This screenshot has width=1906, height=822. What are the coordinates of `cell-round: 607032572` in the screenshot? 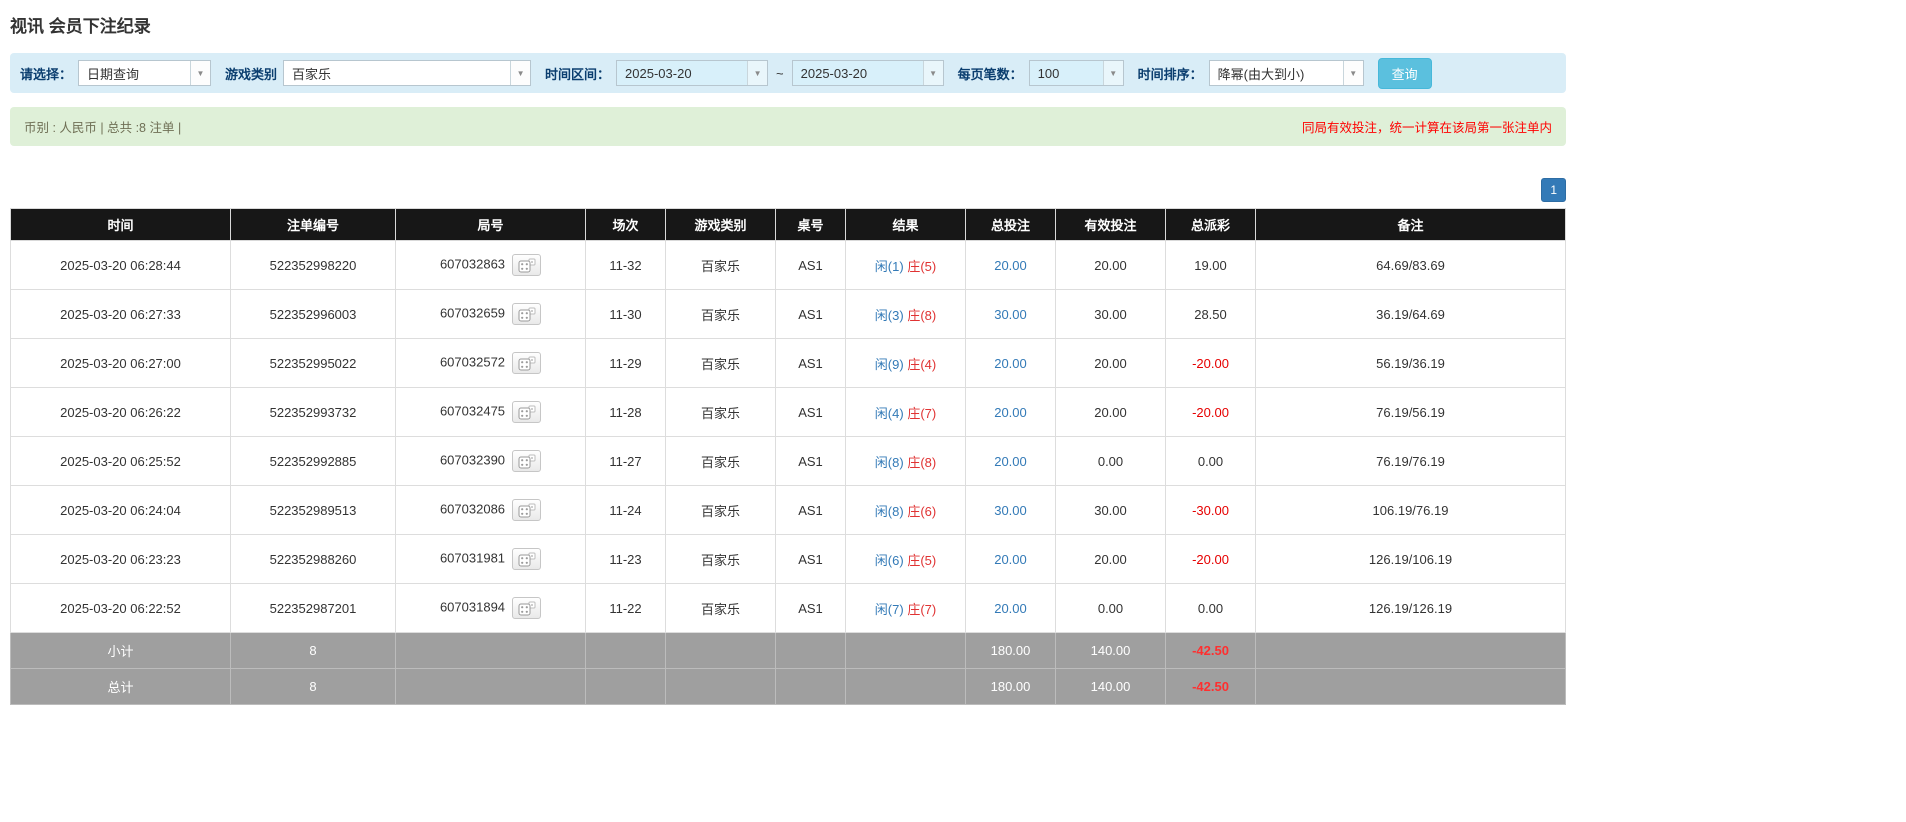 It's located at (490, 363).